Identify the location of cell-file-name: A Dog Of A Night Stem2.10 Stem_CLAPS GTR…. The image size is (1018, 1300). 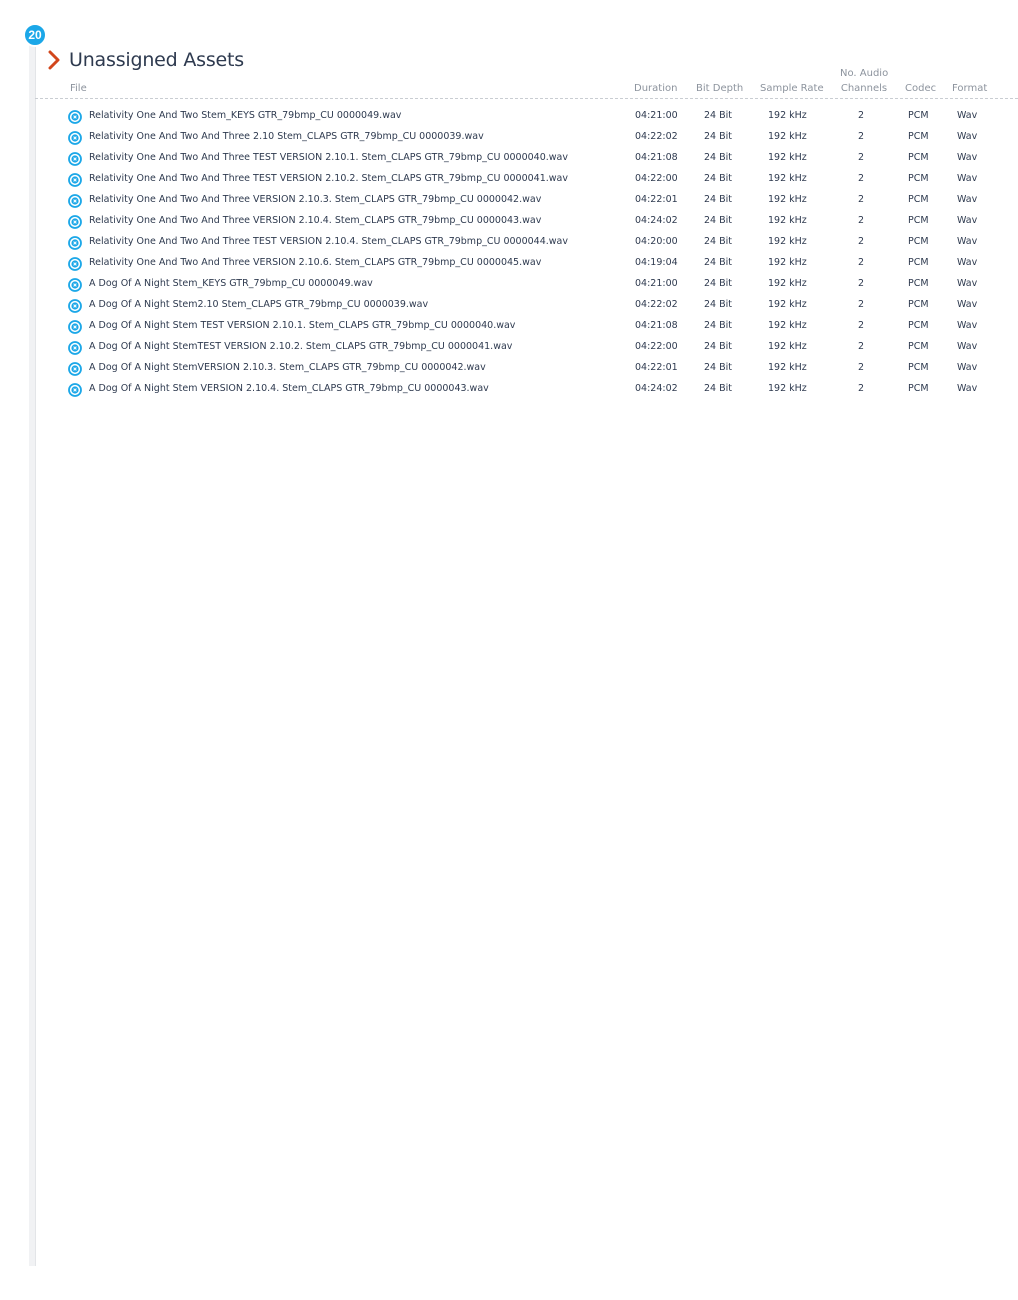
(259, 304).